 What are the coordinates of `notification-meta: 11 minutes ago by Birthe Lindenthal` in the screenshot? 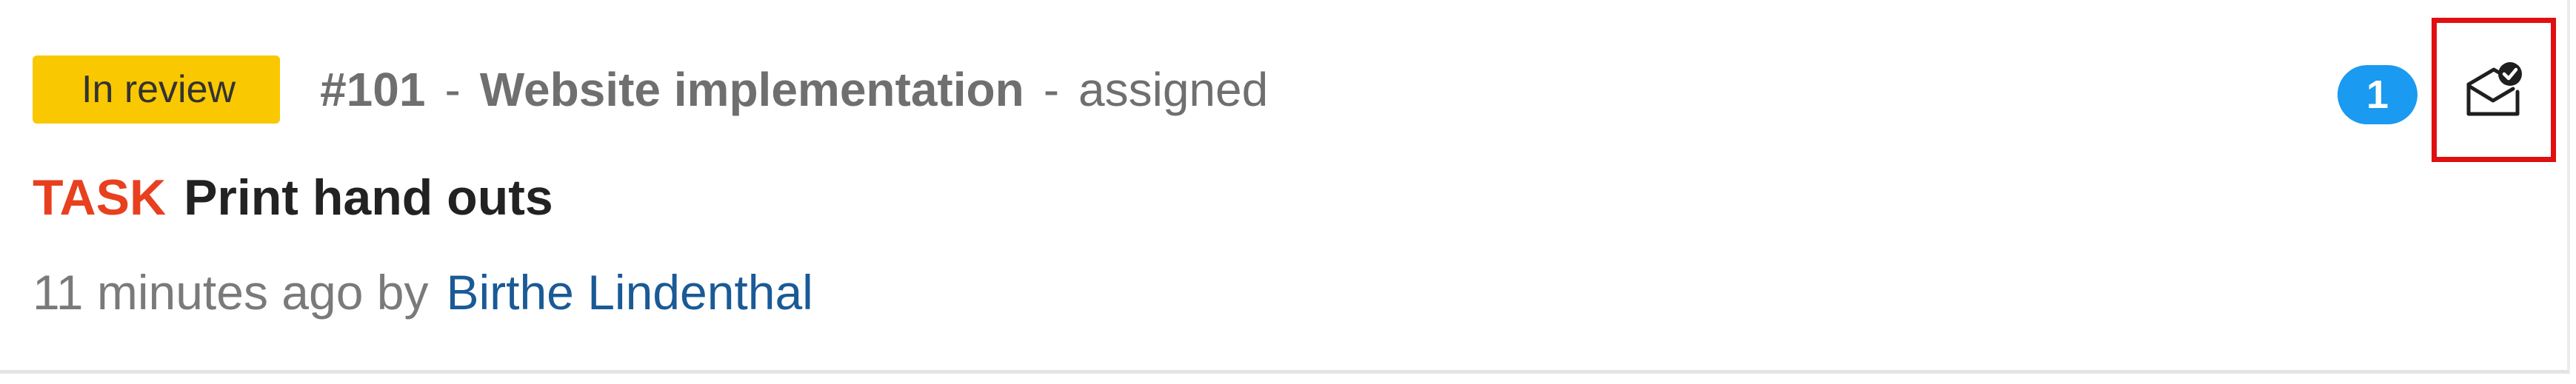 It's located at (423, 292).